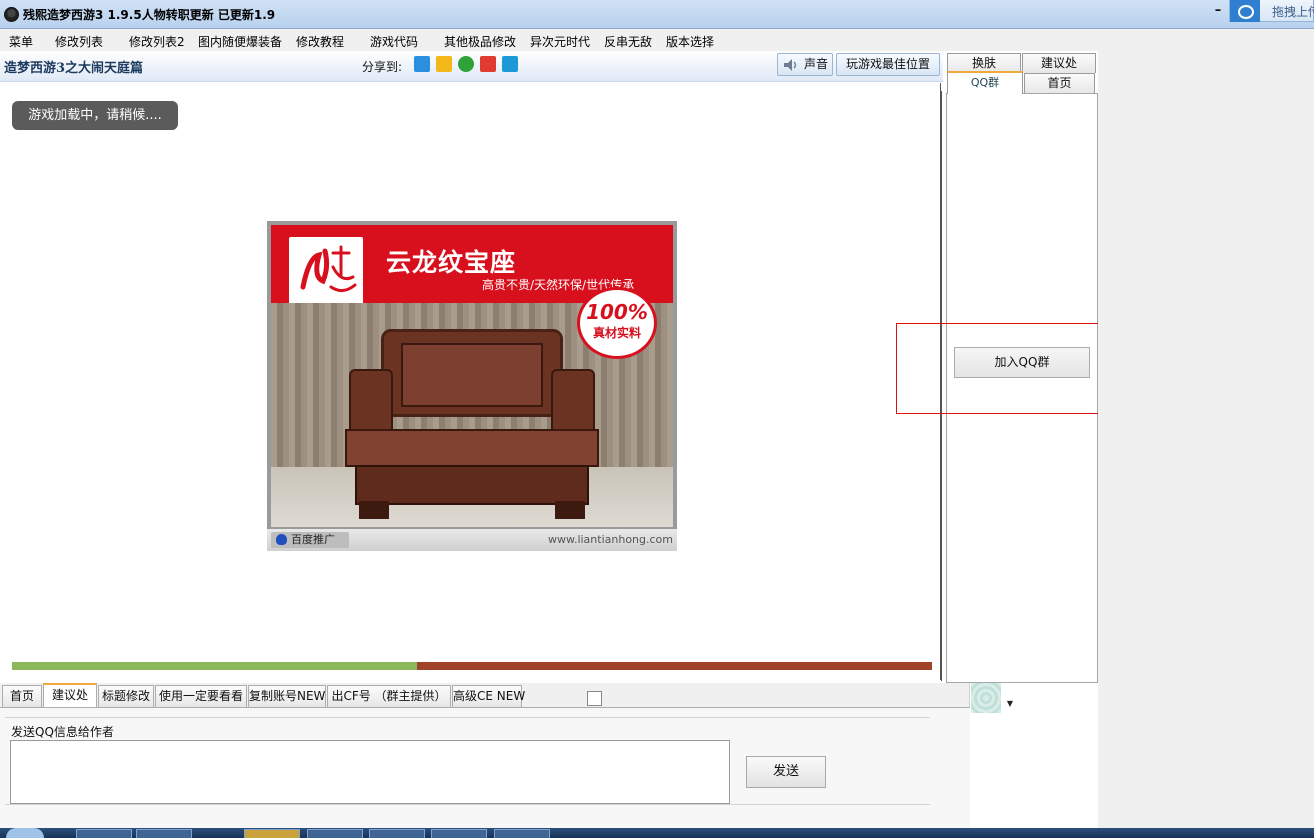 The width and height of the screenshot is (1314, 838). I want to click on quality-seal: 100% 真材实料, so click(617, 323).